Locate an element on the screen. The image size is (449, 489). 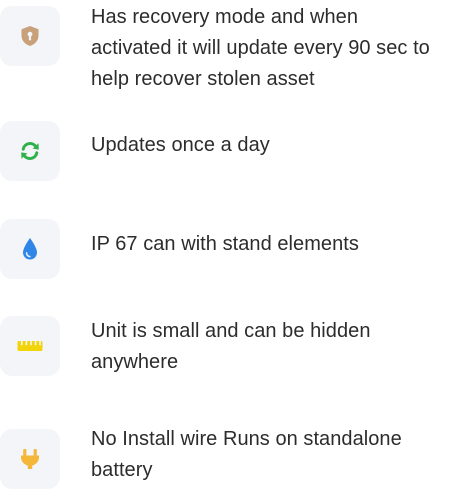
plug-icon is located at coordinates (30, 459).